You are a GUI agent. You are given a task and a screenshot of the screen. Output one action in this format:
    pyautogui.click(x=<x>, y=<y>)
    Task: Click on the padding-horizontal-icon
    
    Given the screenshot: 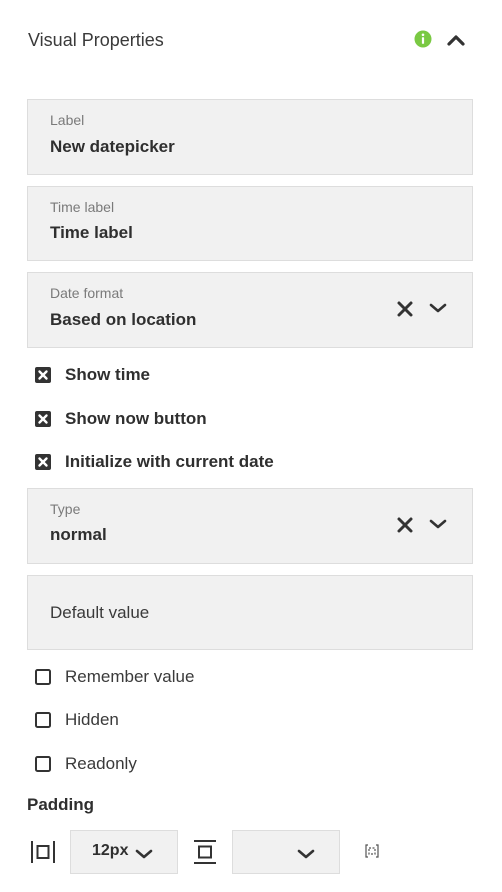 What is the action you would take?
    pyautogui.click(x=43, y=852)
    